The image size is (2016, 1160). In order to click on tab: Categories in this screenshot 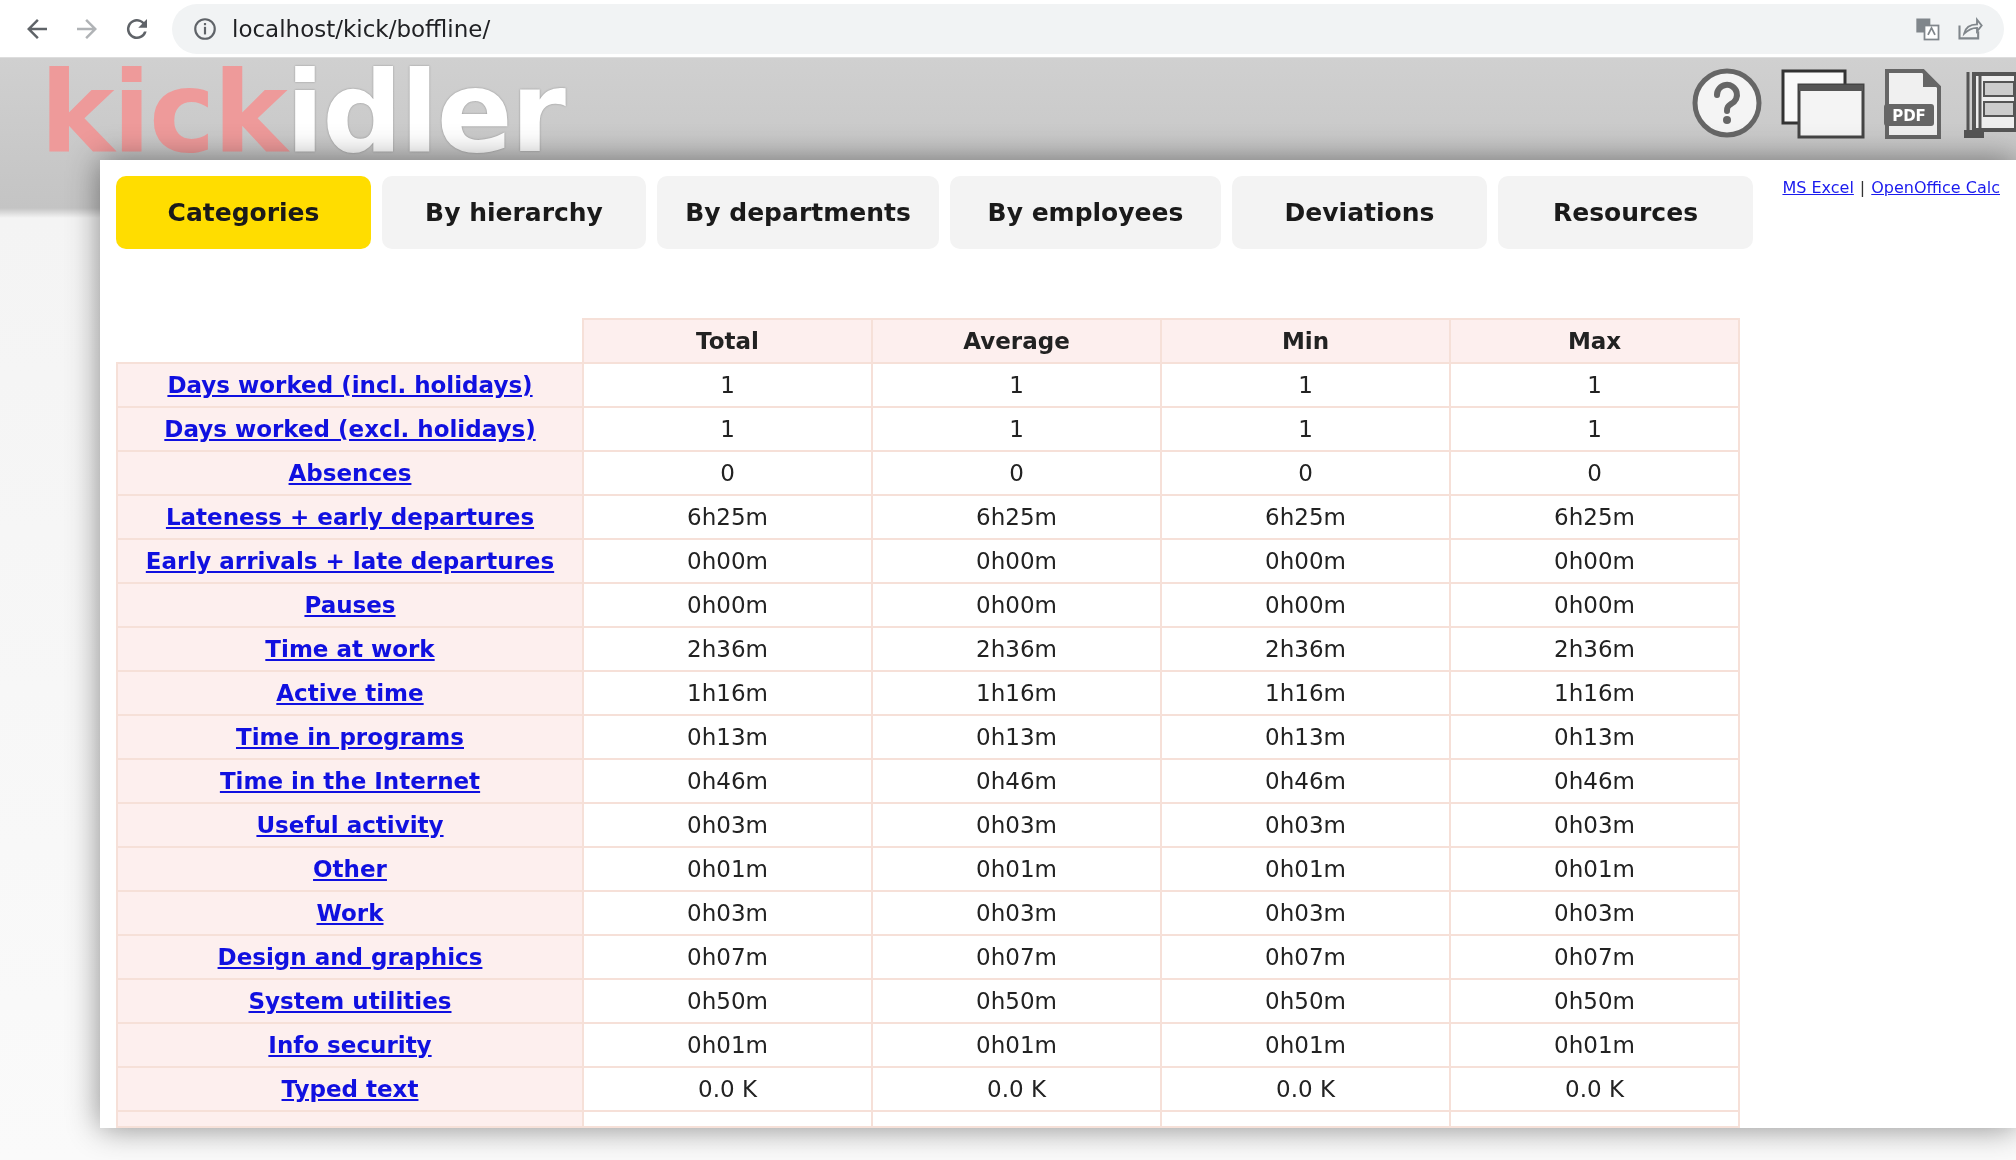, I will do `click(243, 212)`.